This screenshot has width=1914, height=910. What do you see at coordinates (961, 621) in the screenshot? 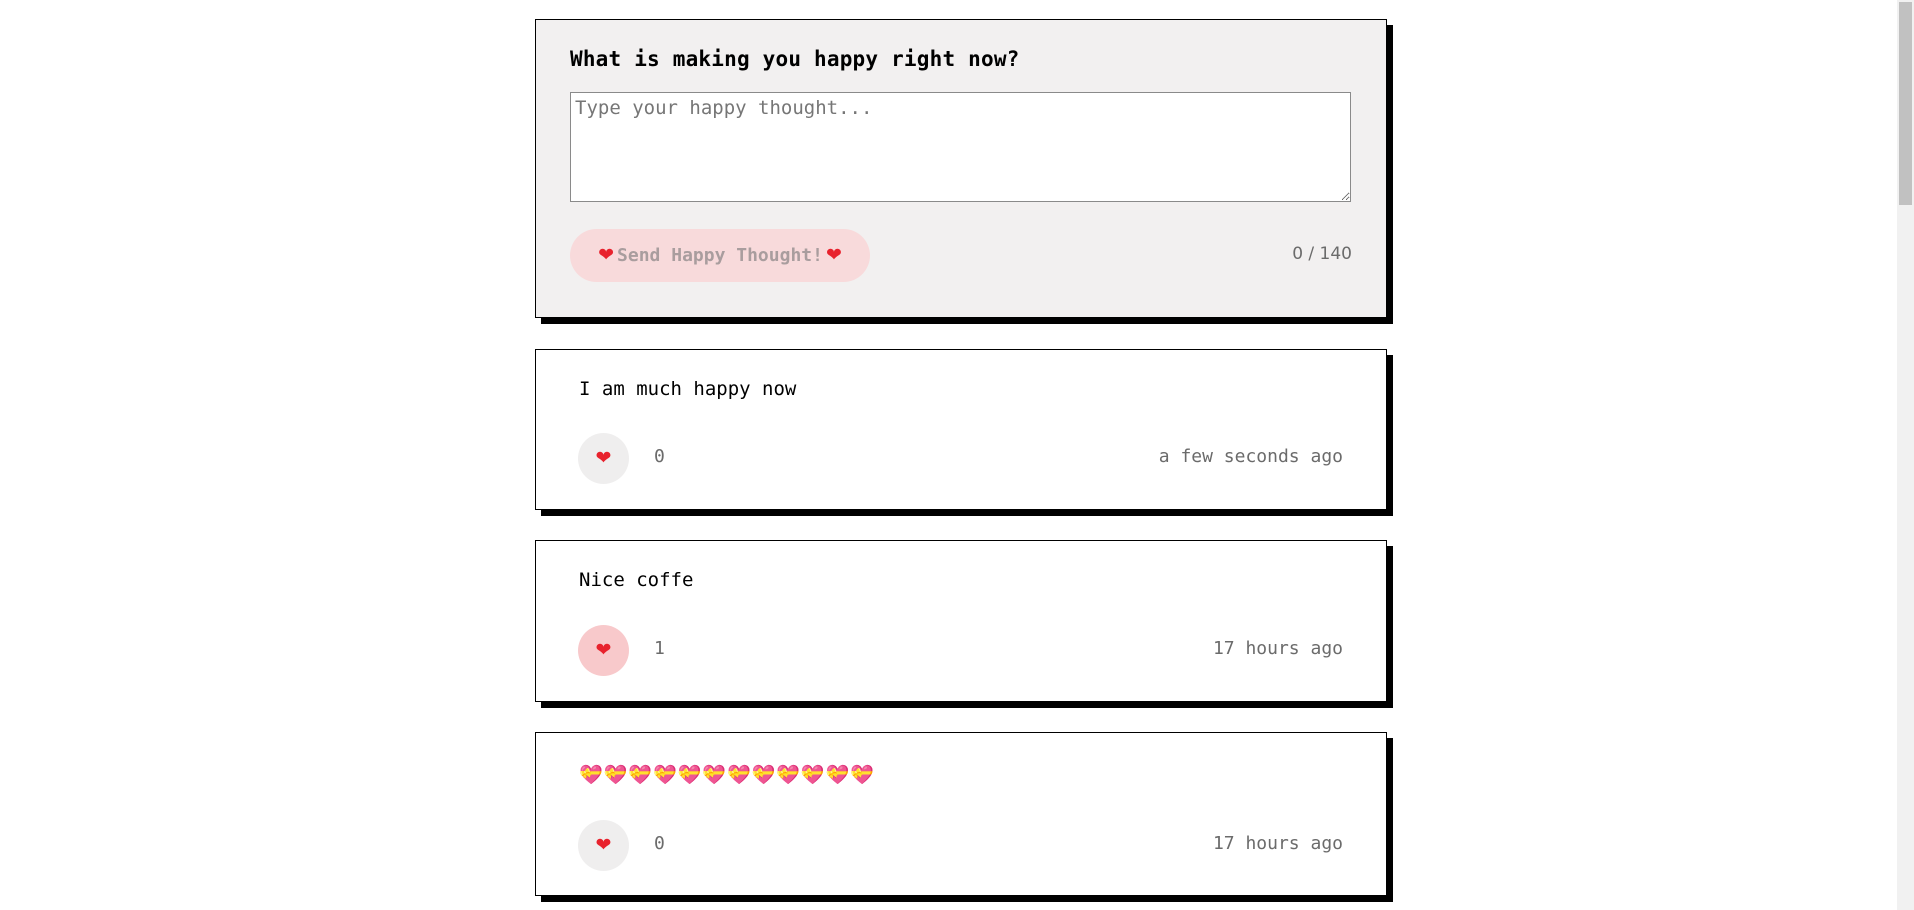
I see `thought-card: Nice coffe ❤ 1 17 hours ago` at bounding box center [961, 621].